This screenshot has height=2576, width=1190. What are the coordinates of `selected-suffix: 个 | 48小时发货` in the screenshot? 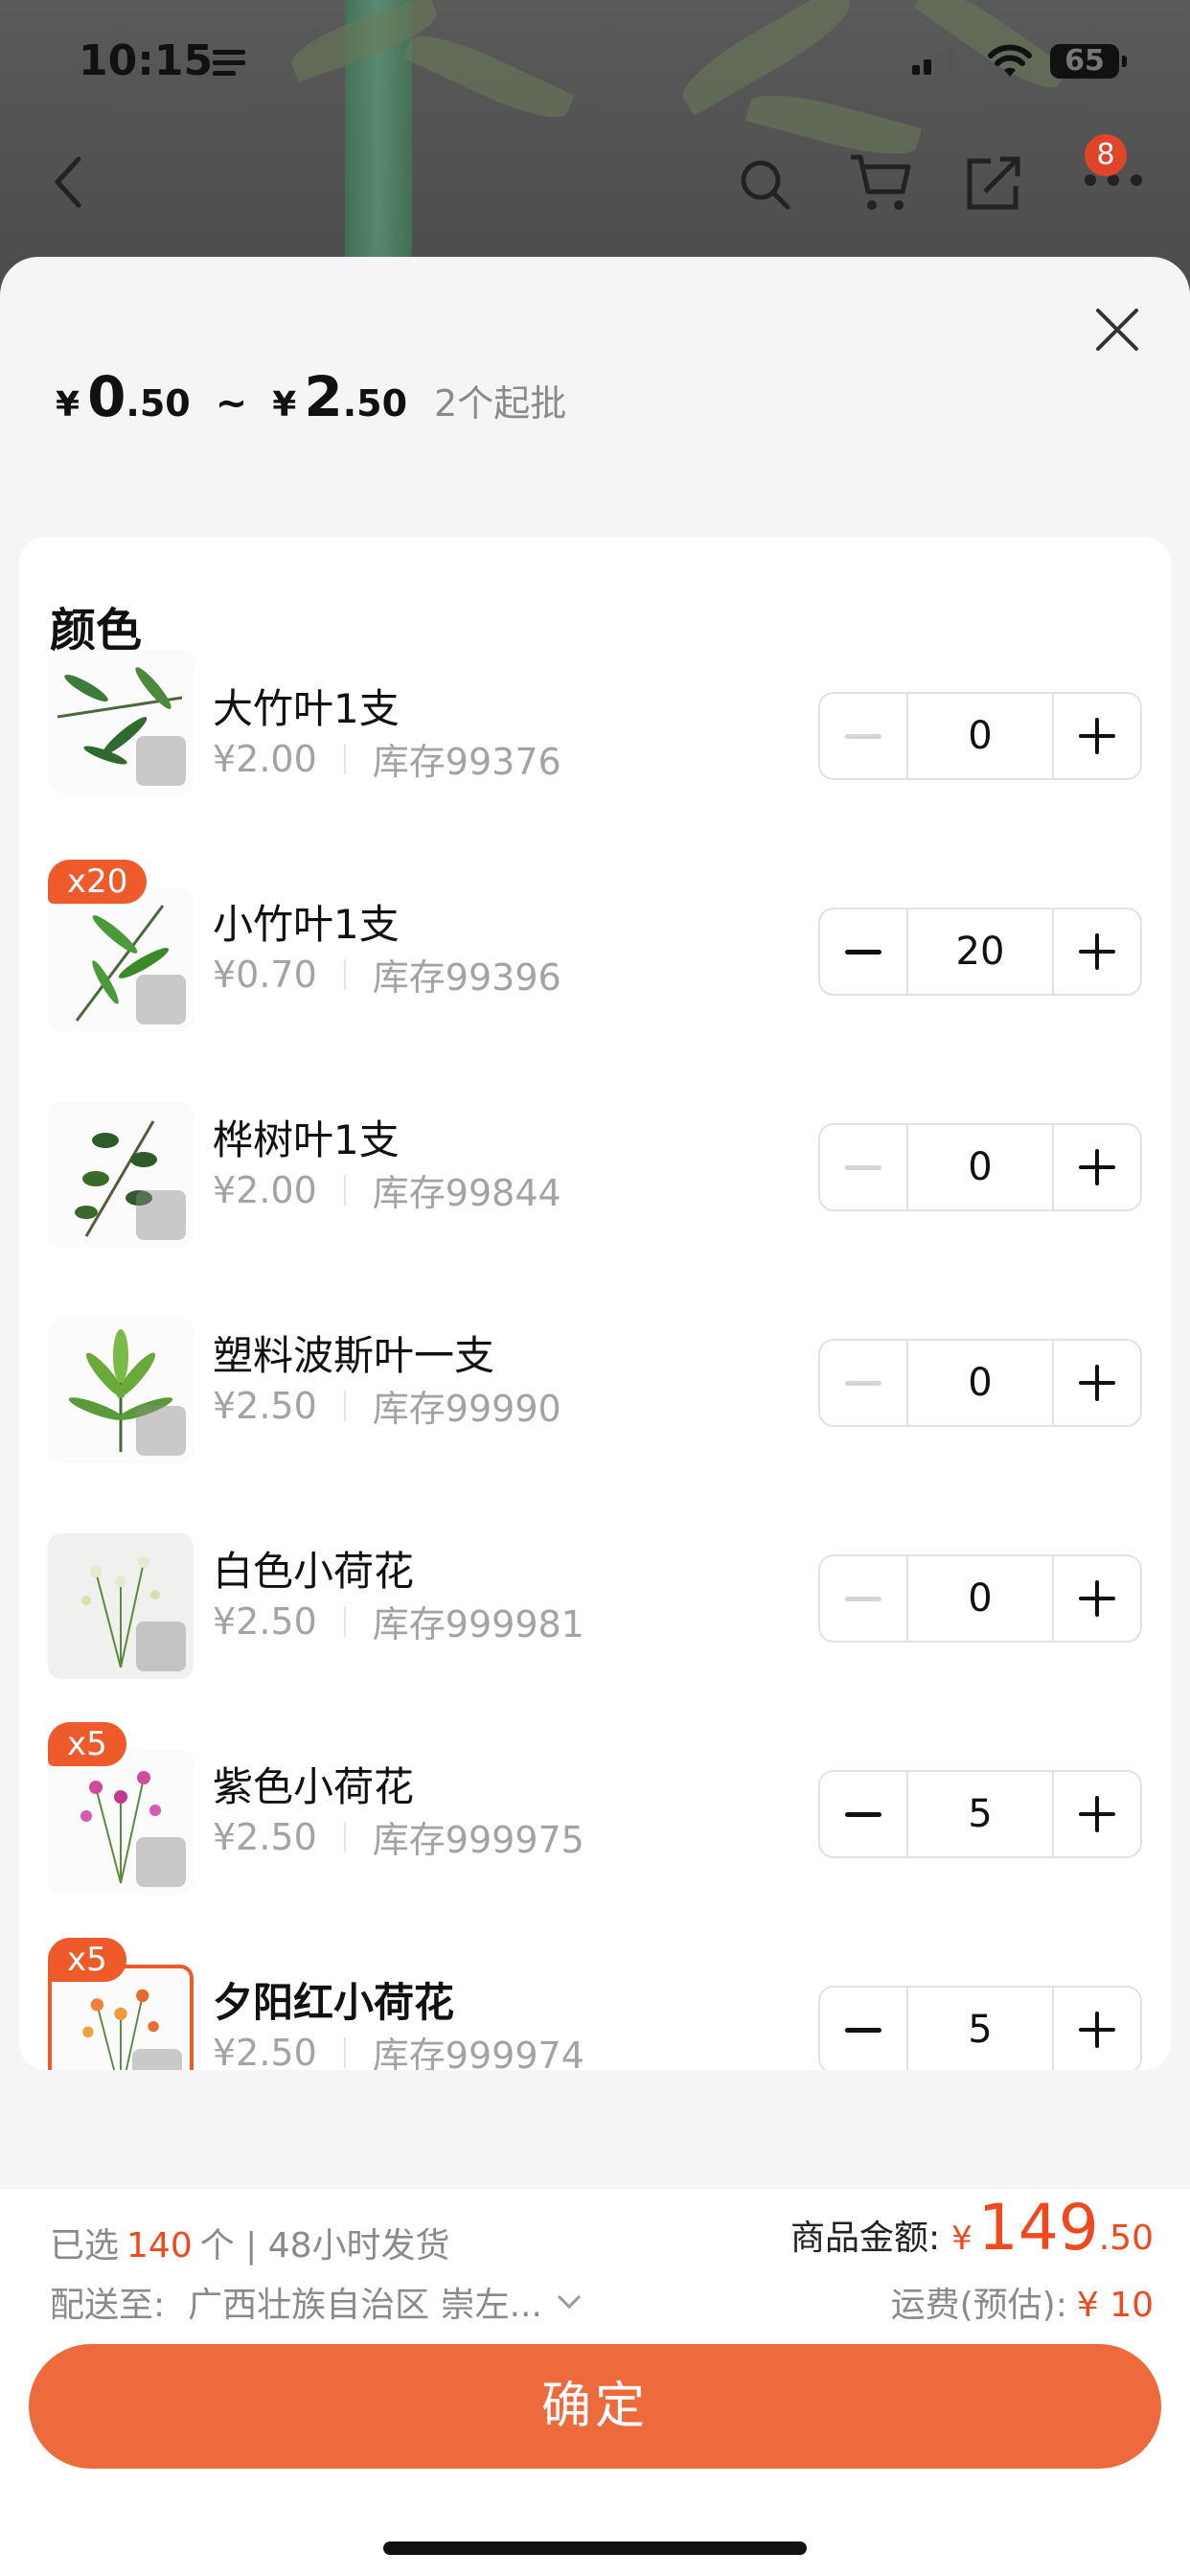 It's located at (325, 2246).